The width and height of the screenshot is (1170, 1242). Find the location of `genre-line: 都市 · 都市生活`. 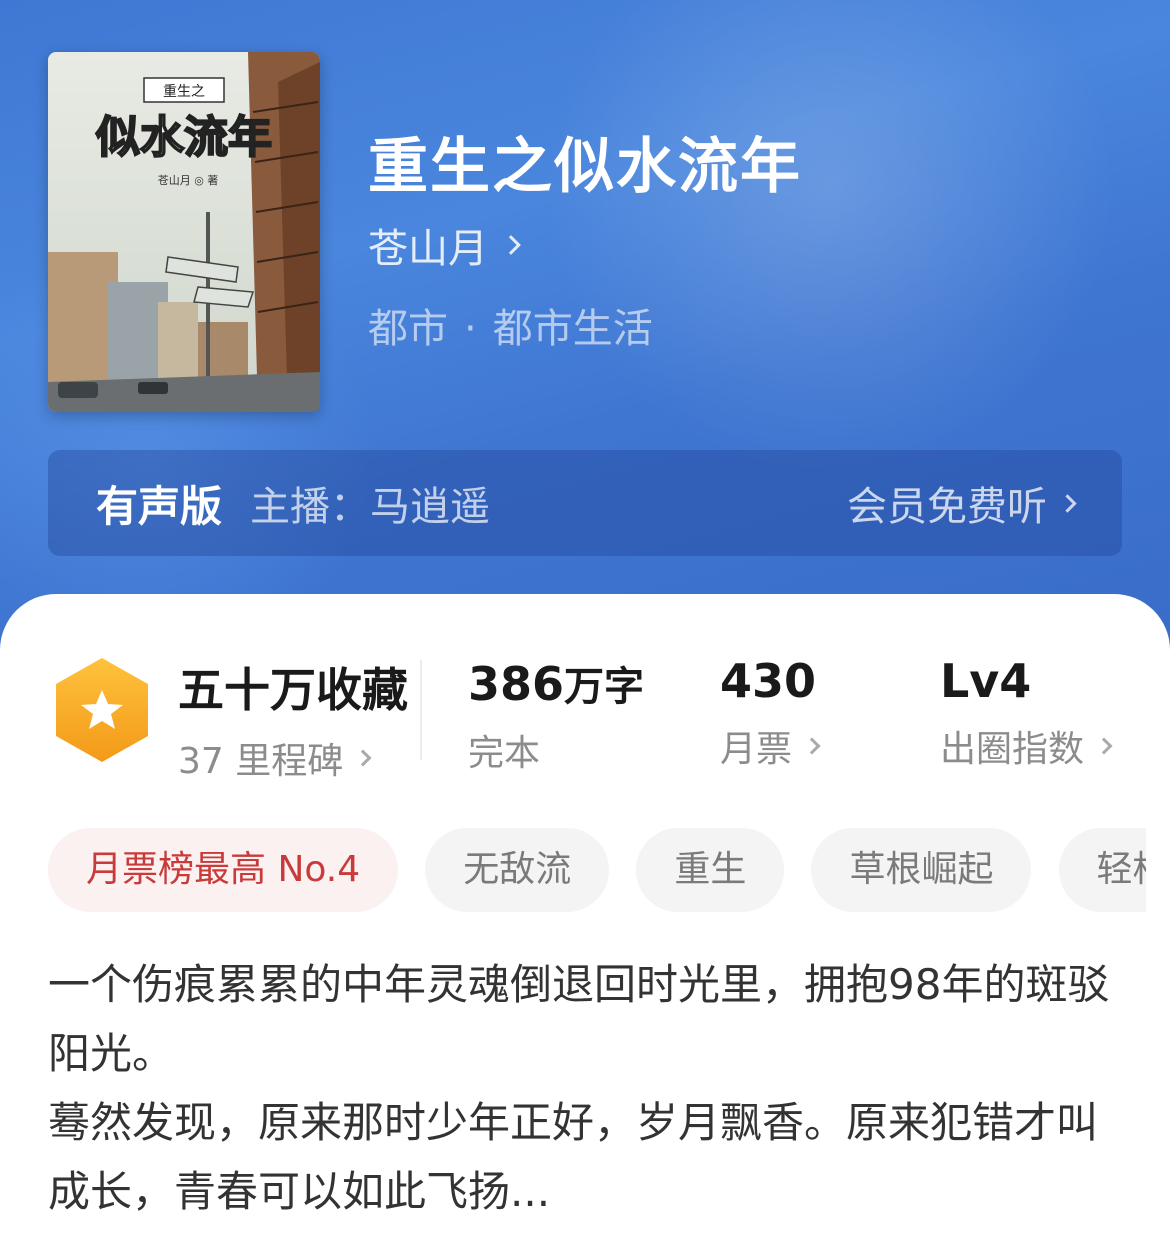

genre-line: 都市 · 都市生活 is located at coordinates (510, 325).